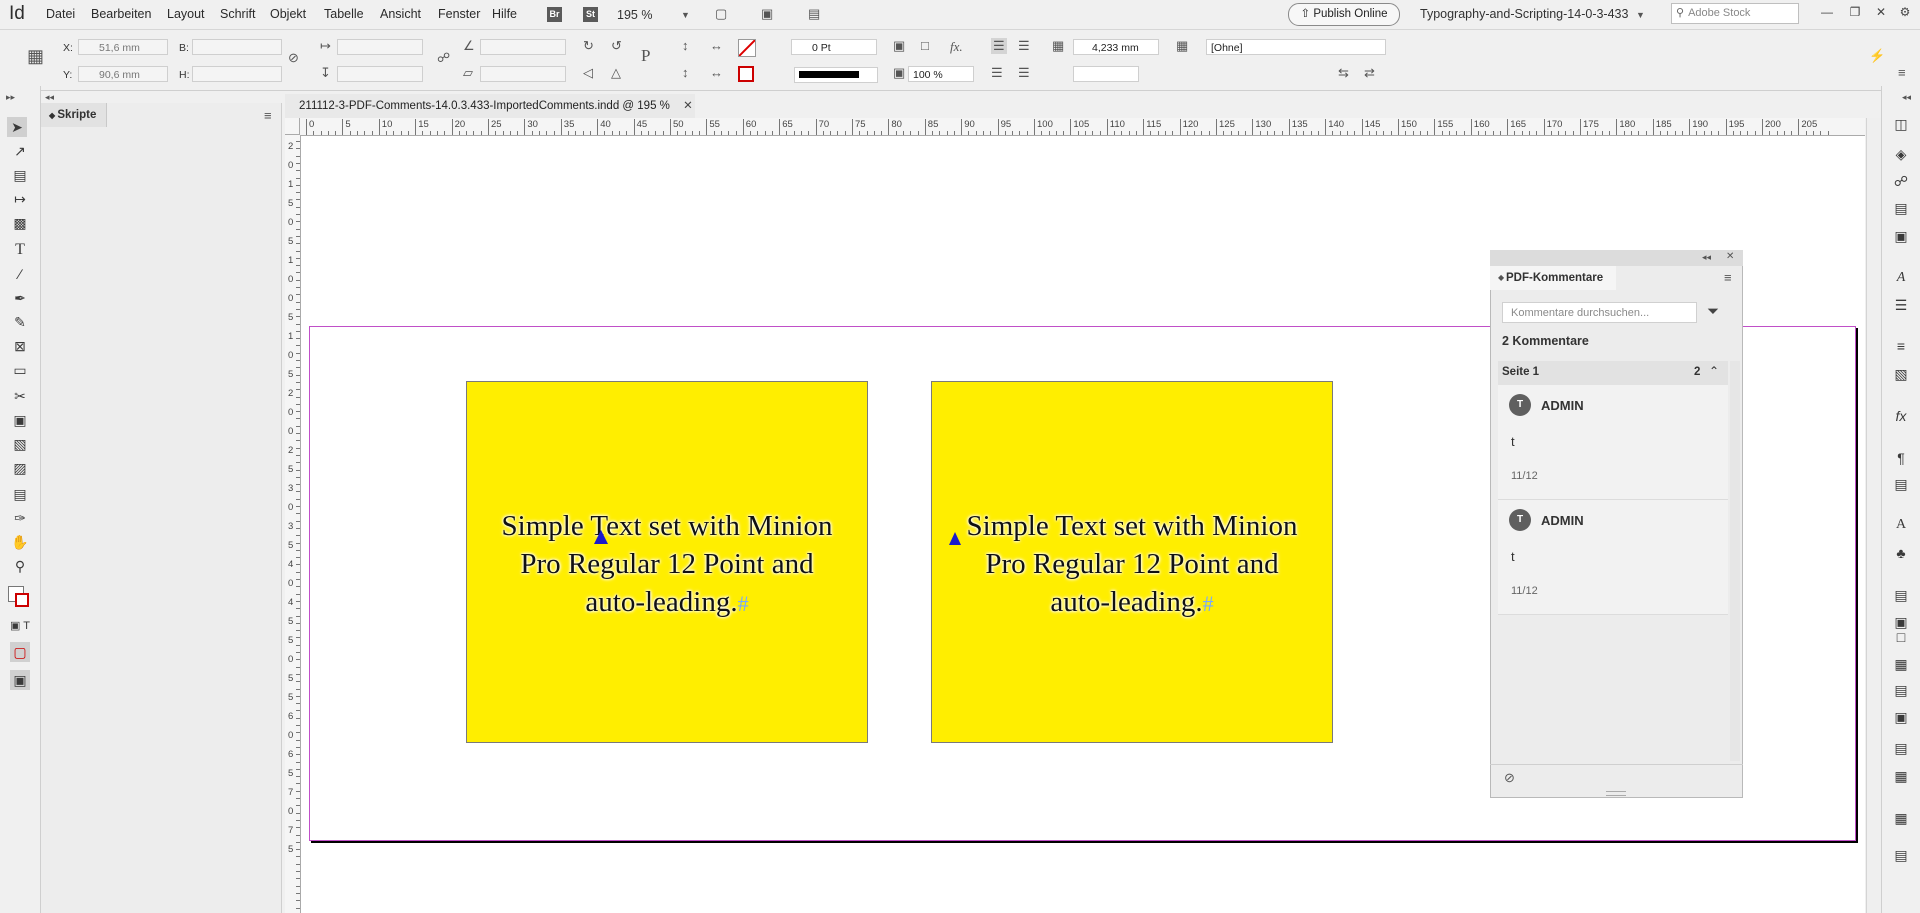 This screenshot has width=1920, height=913. I want to click on filter-icon: ⏷, so click(1713, 311).